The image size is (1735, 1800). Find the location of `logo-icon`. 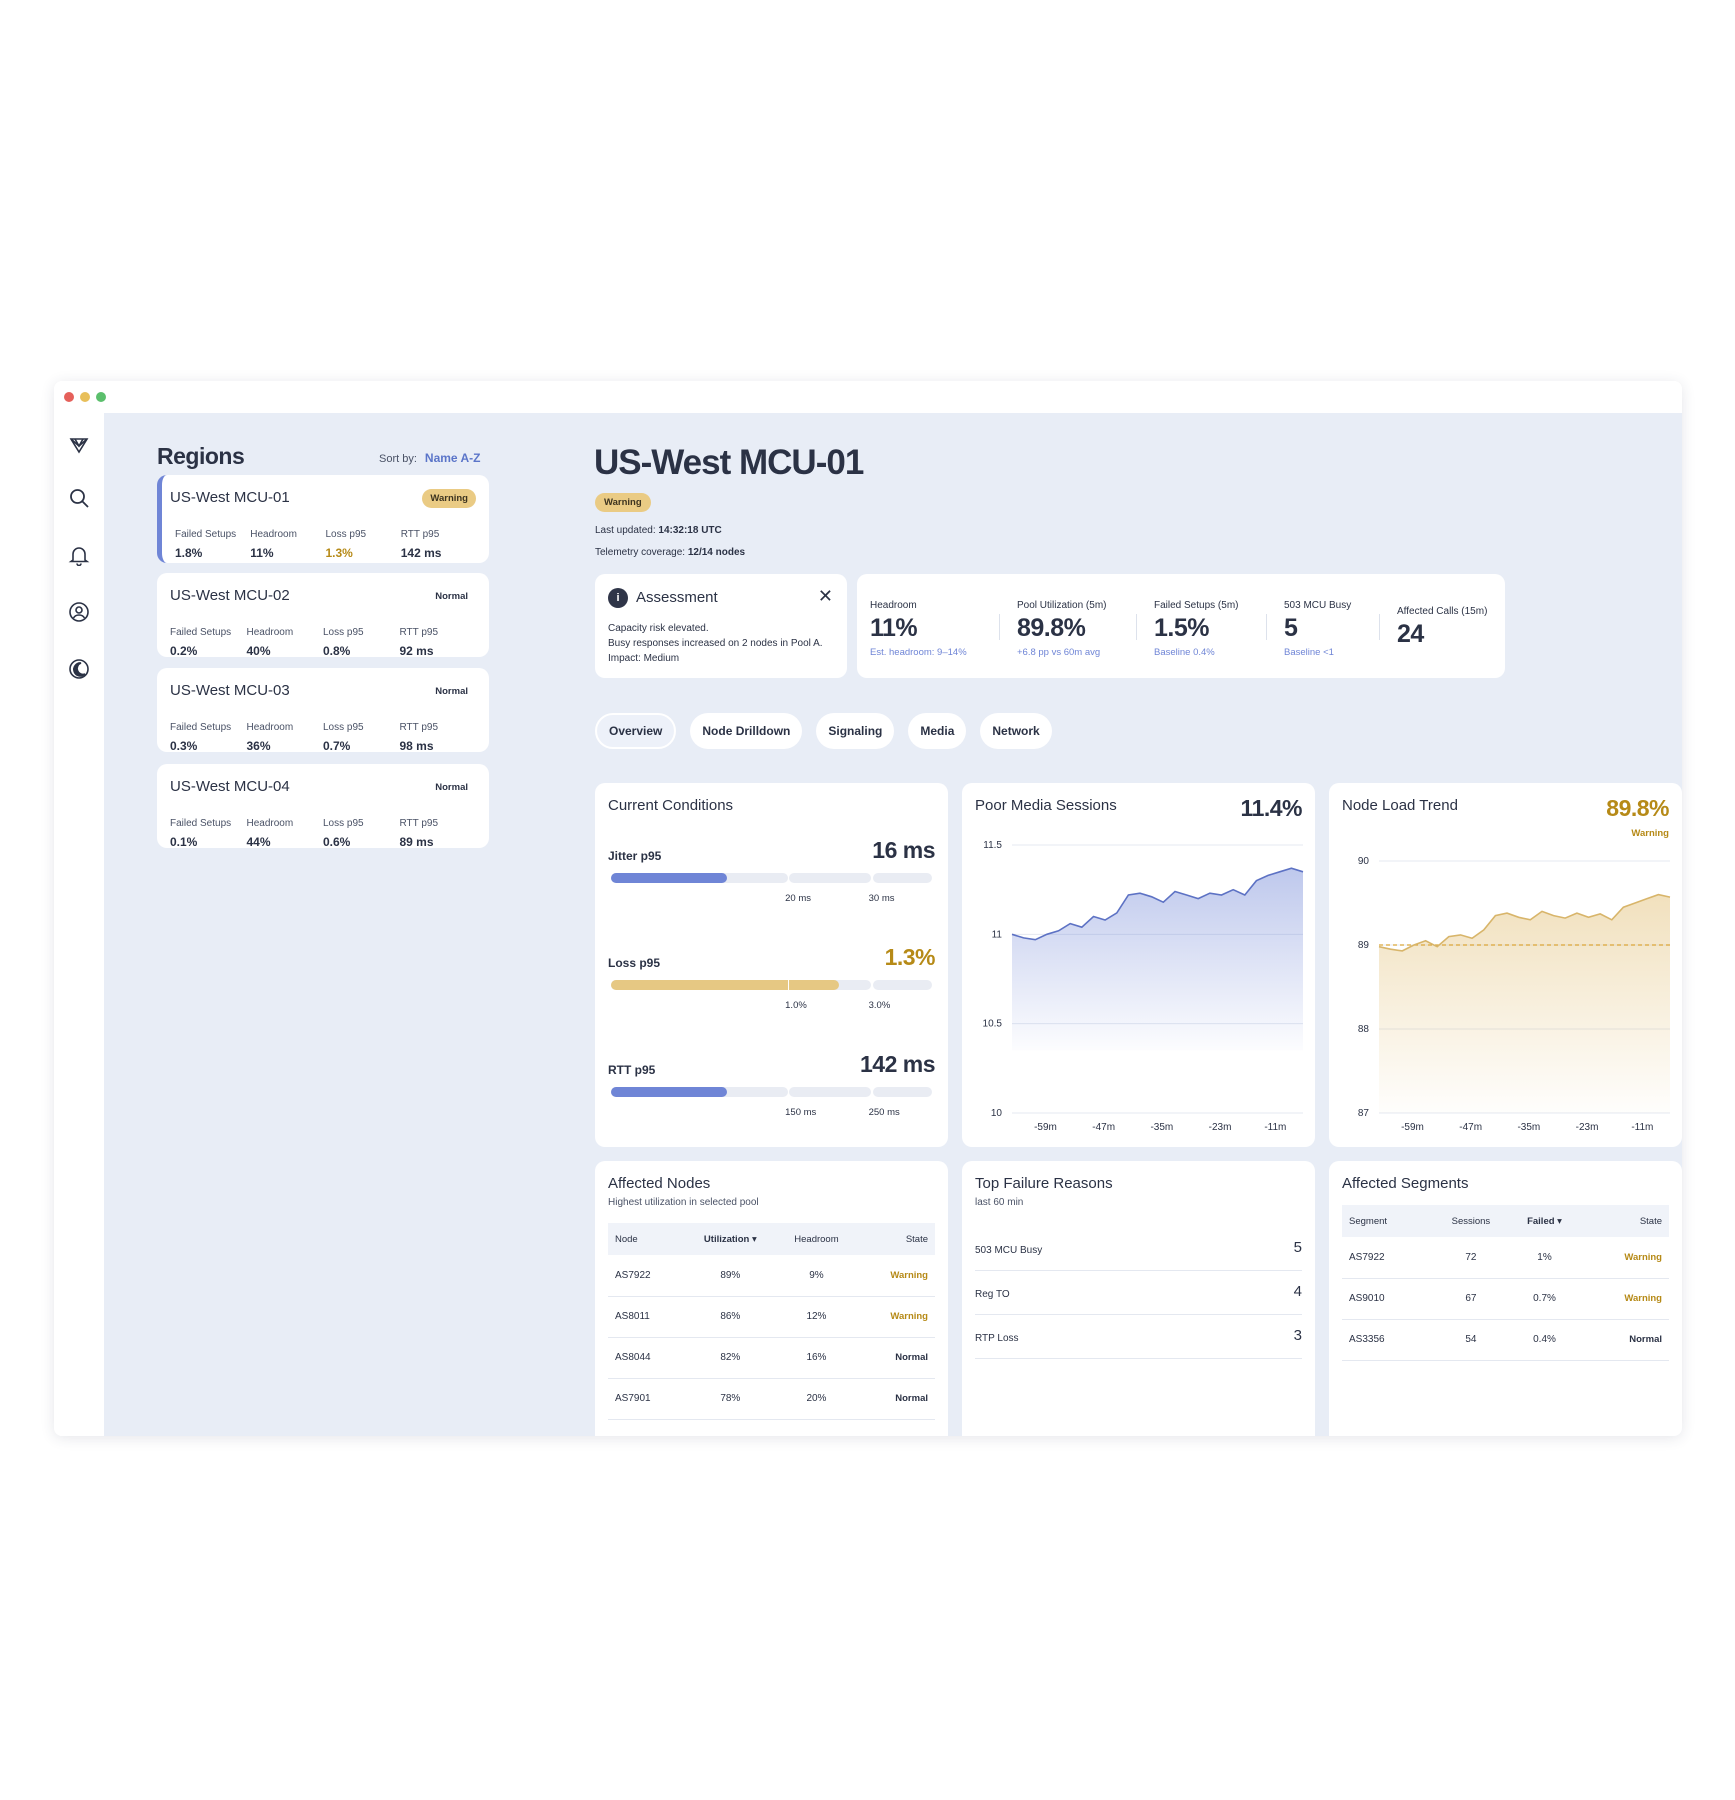

logo-icon is located at coordinates (79, 444).